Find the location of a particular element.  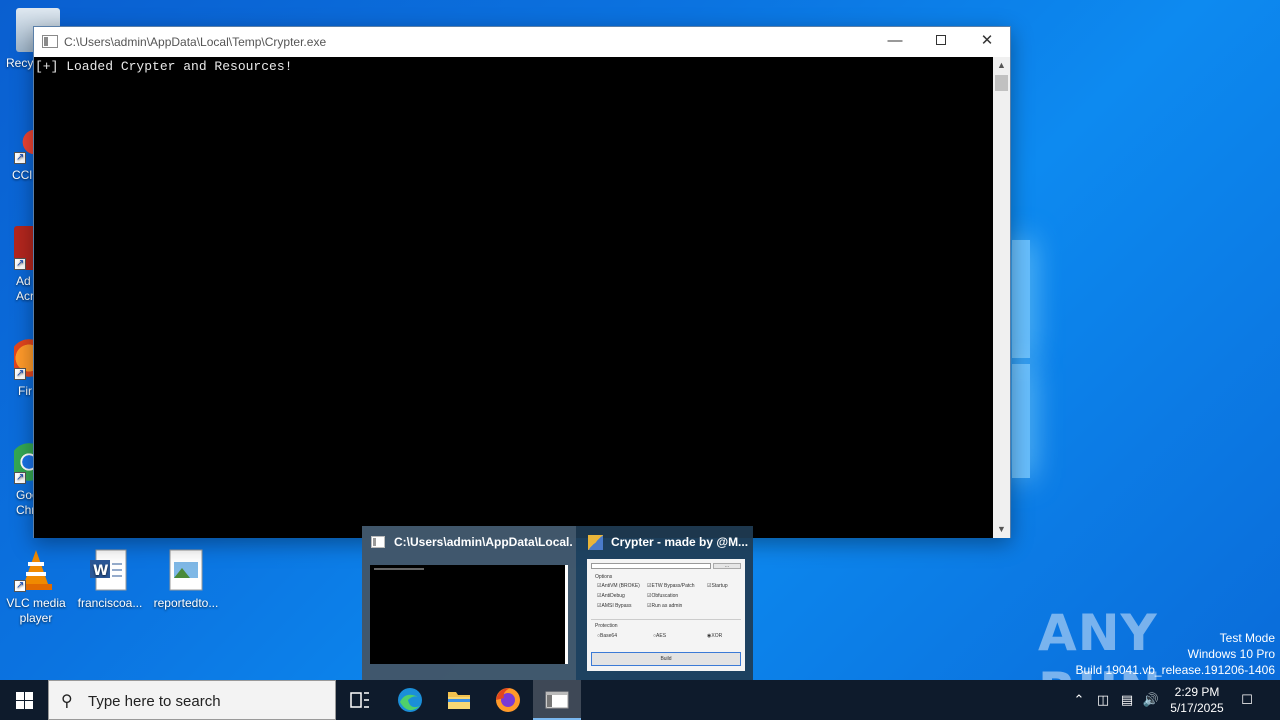

notification-center-icon: ☐ is located at coordinates (1247, 700).